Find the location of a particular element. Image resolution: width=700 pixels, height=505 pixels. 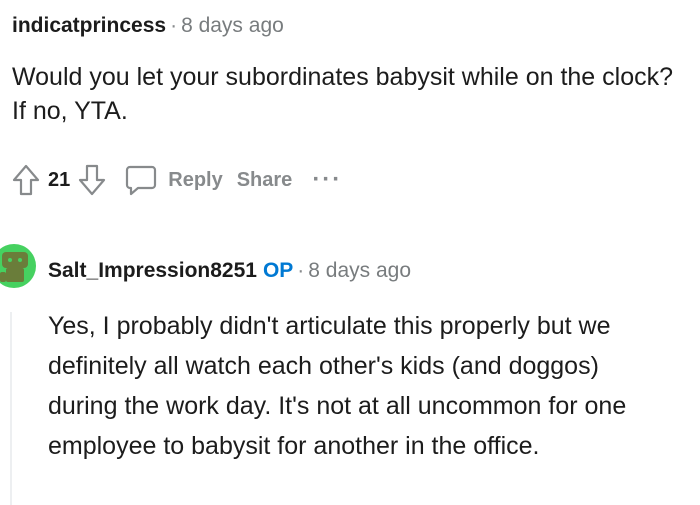

reply-button: Reply is located at coordinates (173, 180).